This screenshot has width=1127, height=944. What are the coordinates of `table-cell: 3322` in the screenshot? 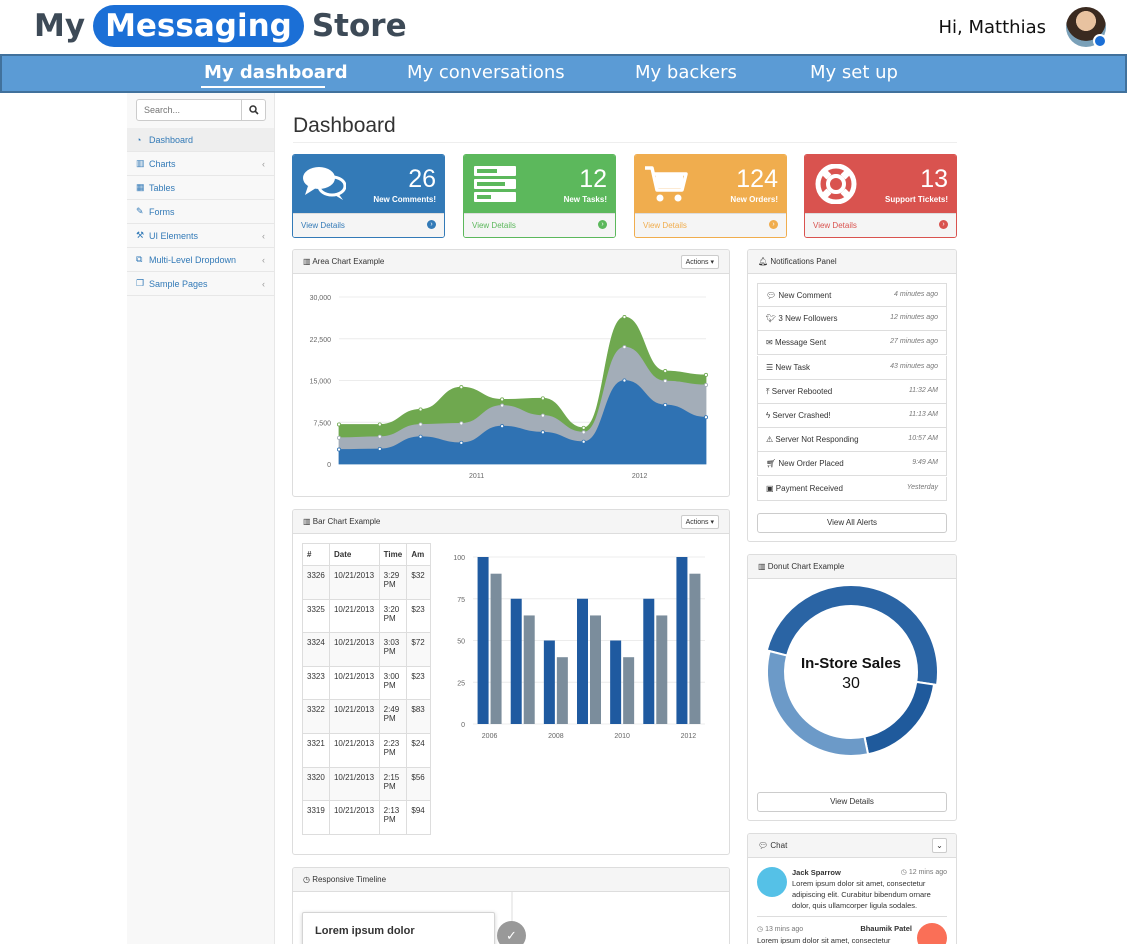 It's located at (316, 716).